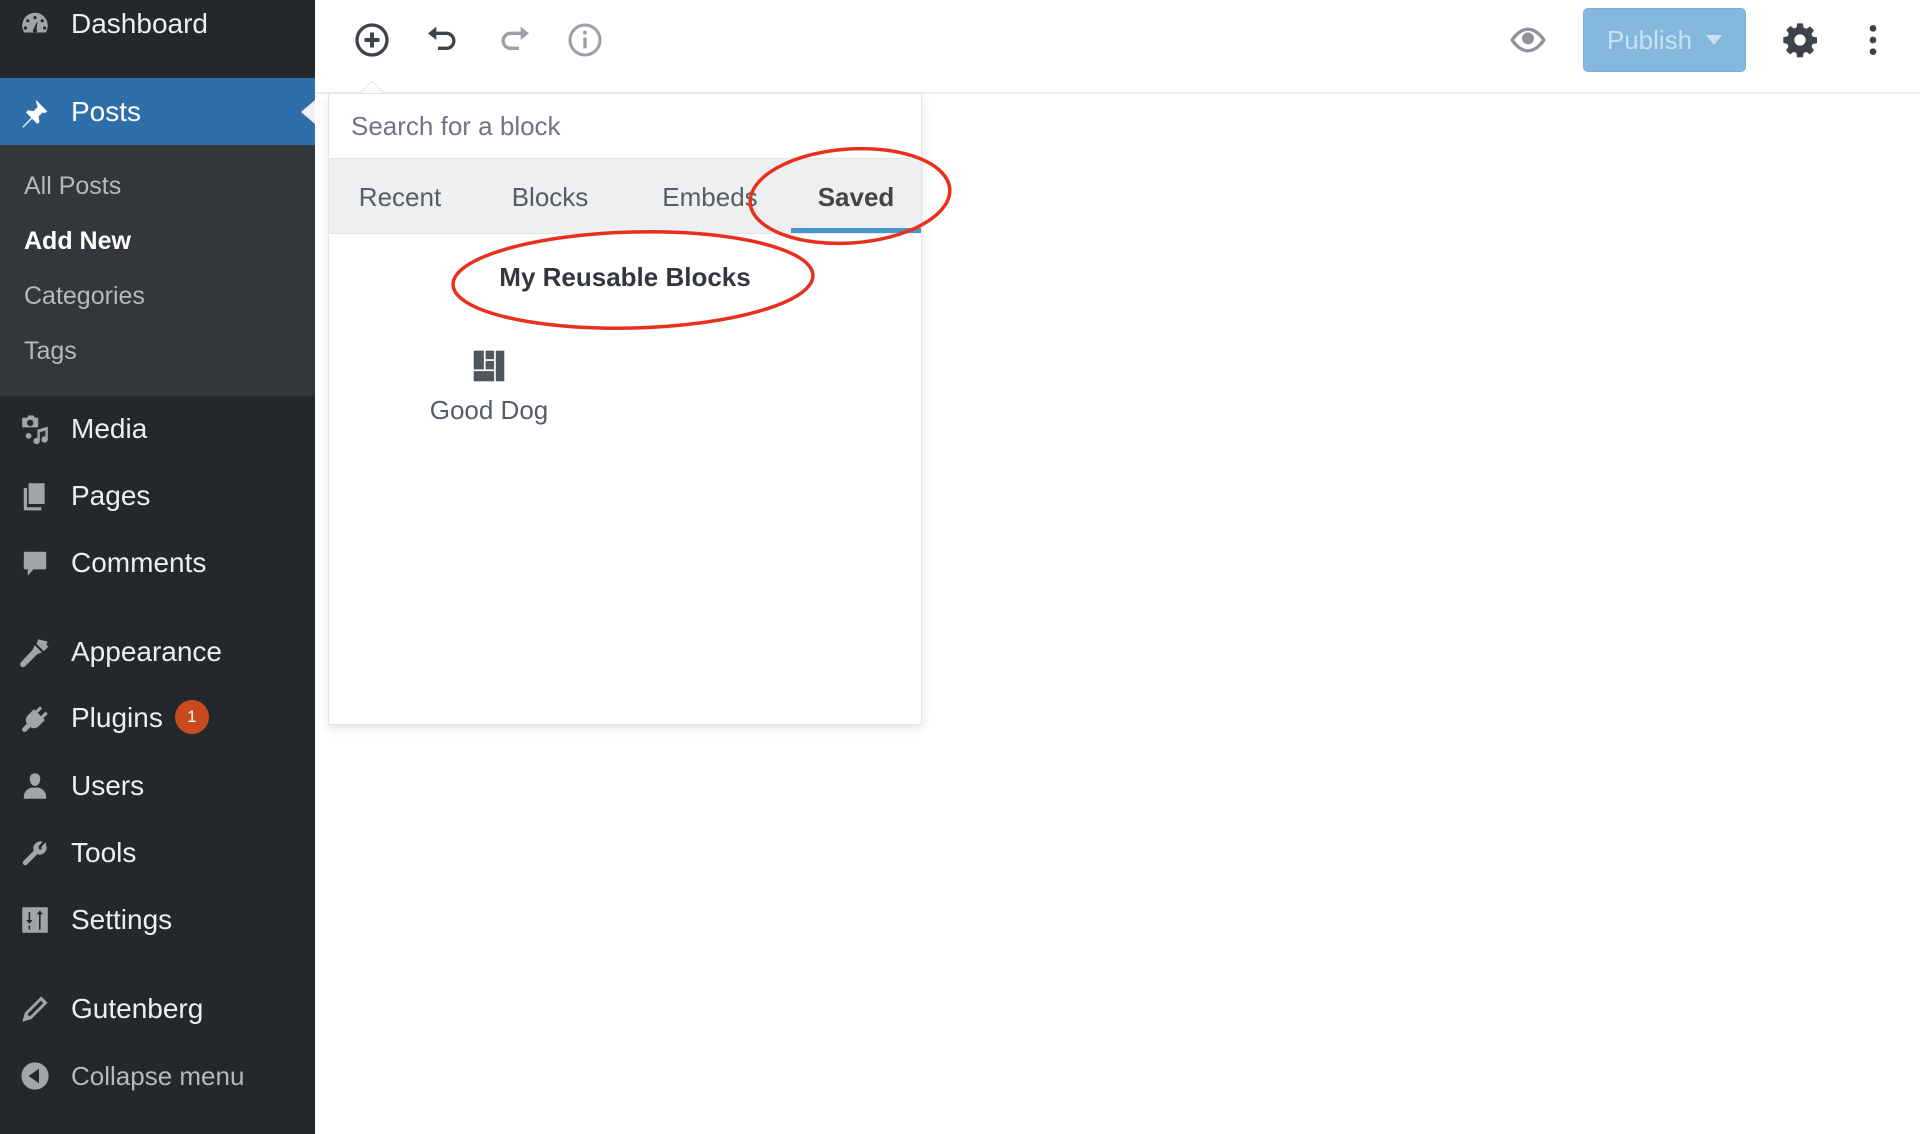  What do you see at coordinates (1714, 40) in the screenshot?
I see `dropdown-caret-icon` at bounding box center [1714, 40].